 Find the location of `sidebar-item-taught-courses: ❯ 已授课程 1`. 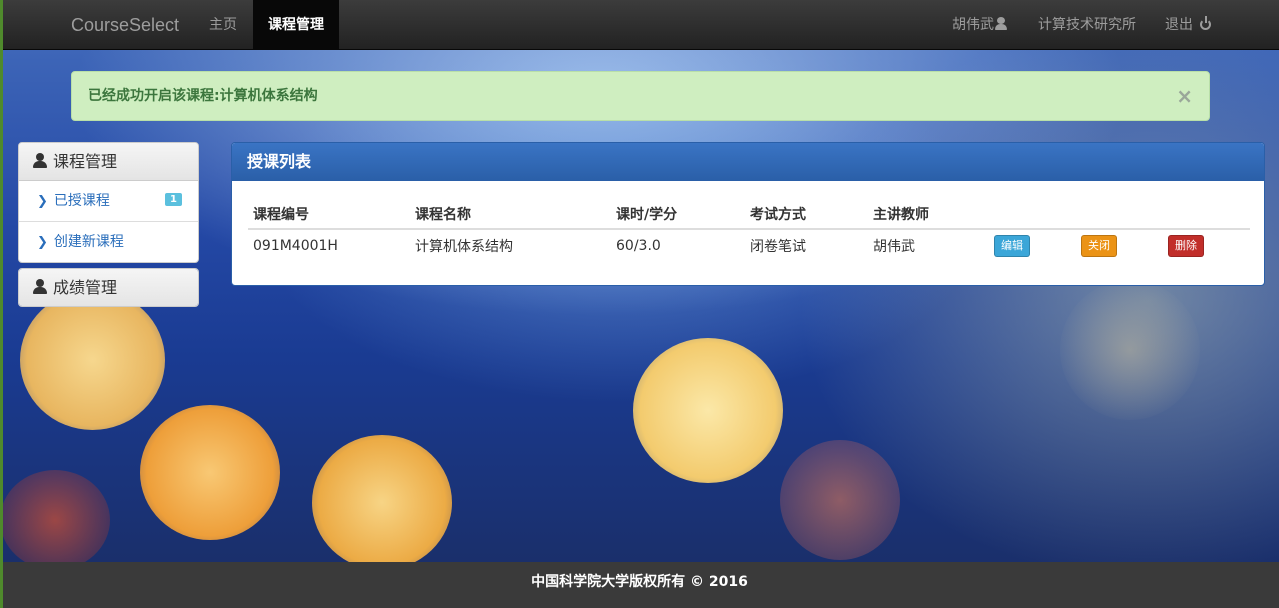

sidebar-item-taught-courses: ❯ 已授课程 1 is located at coordinates (108, 201).